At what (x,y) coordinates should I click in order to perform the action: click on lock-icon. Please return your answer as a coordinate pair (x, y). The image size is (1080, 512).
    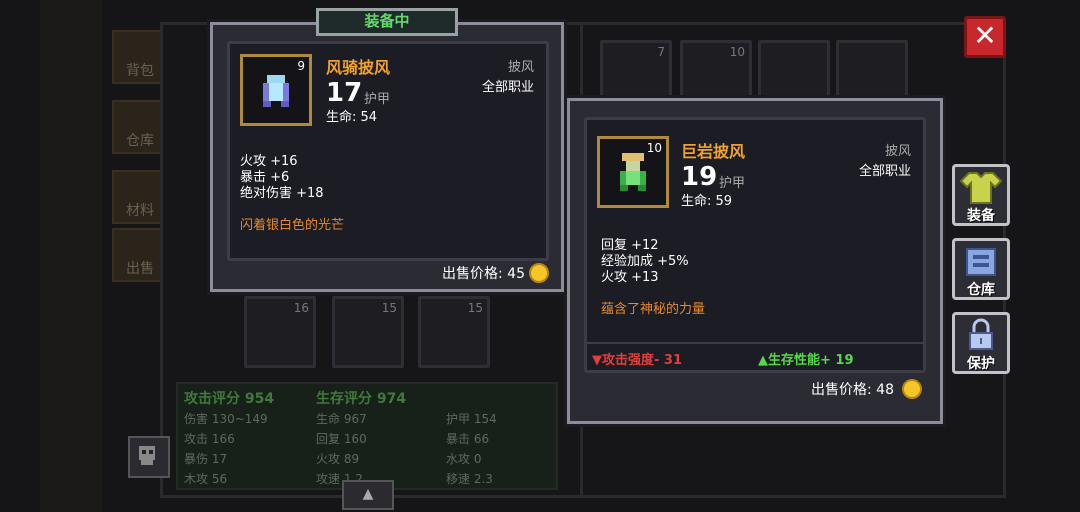
    Looking at the image, I should click on (981, 334).